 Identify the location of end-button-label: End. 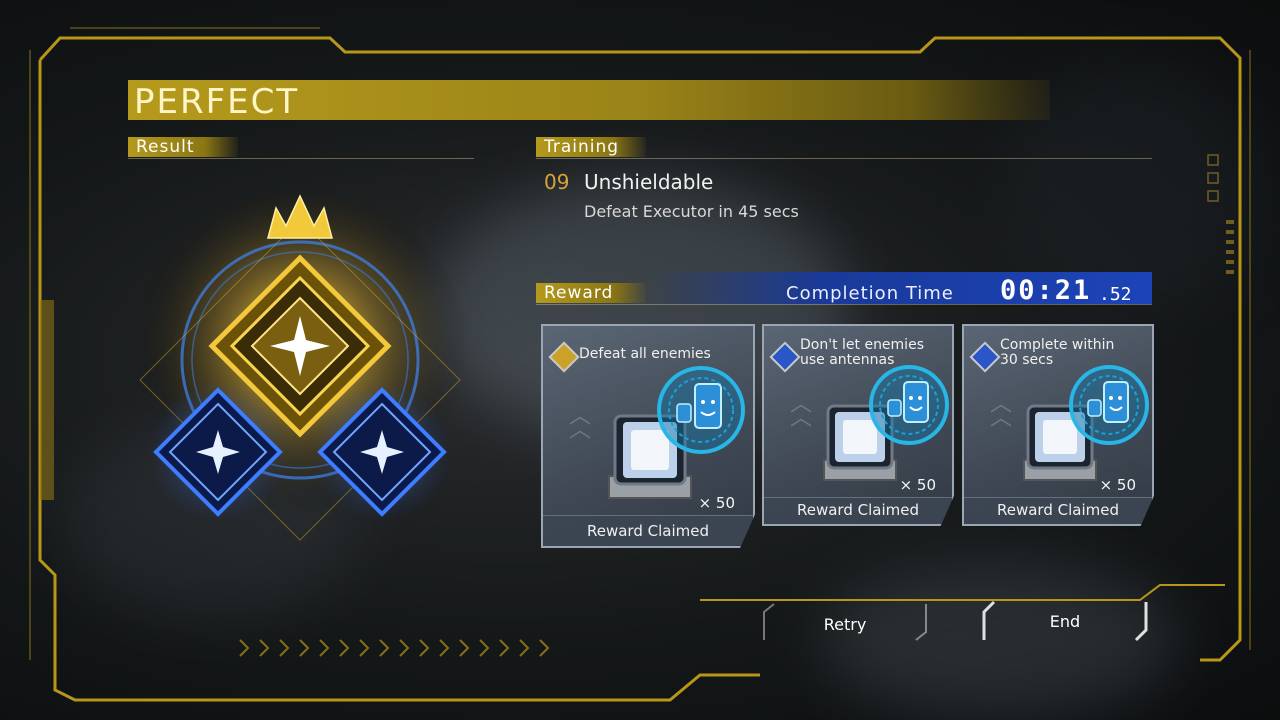
(1065, 621).